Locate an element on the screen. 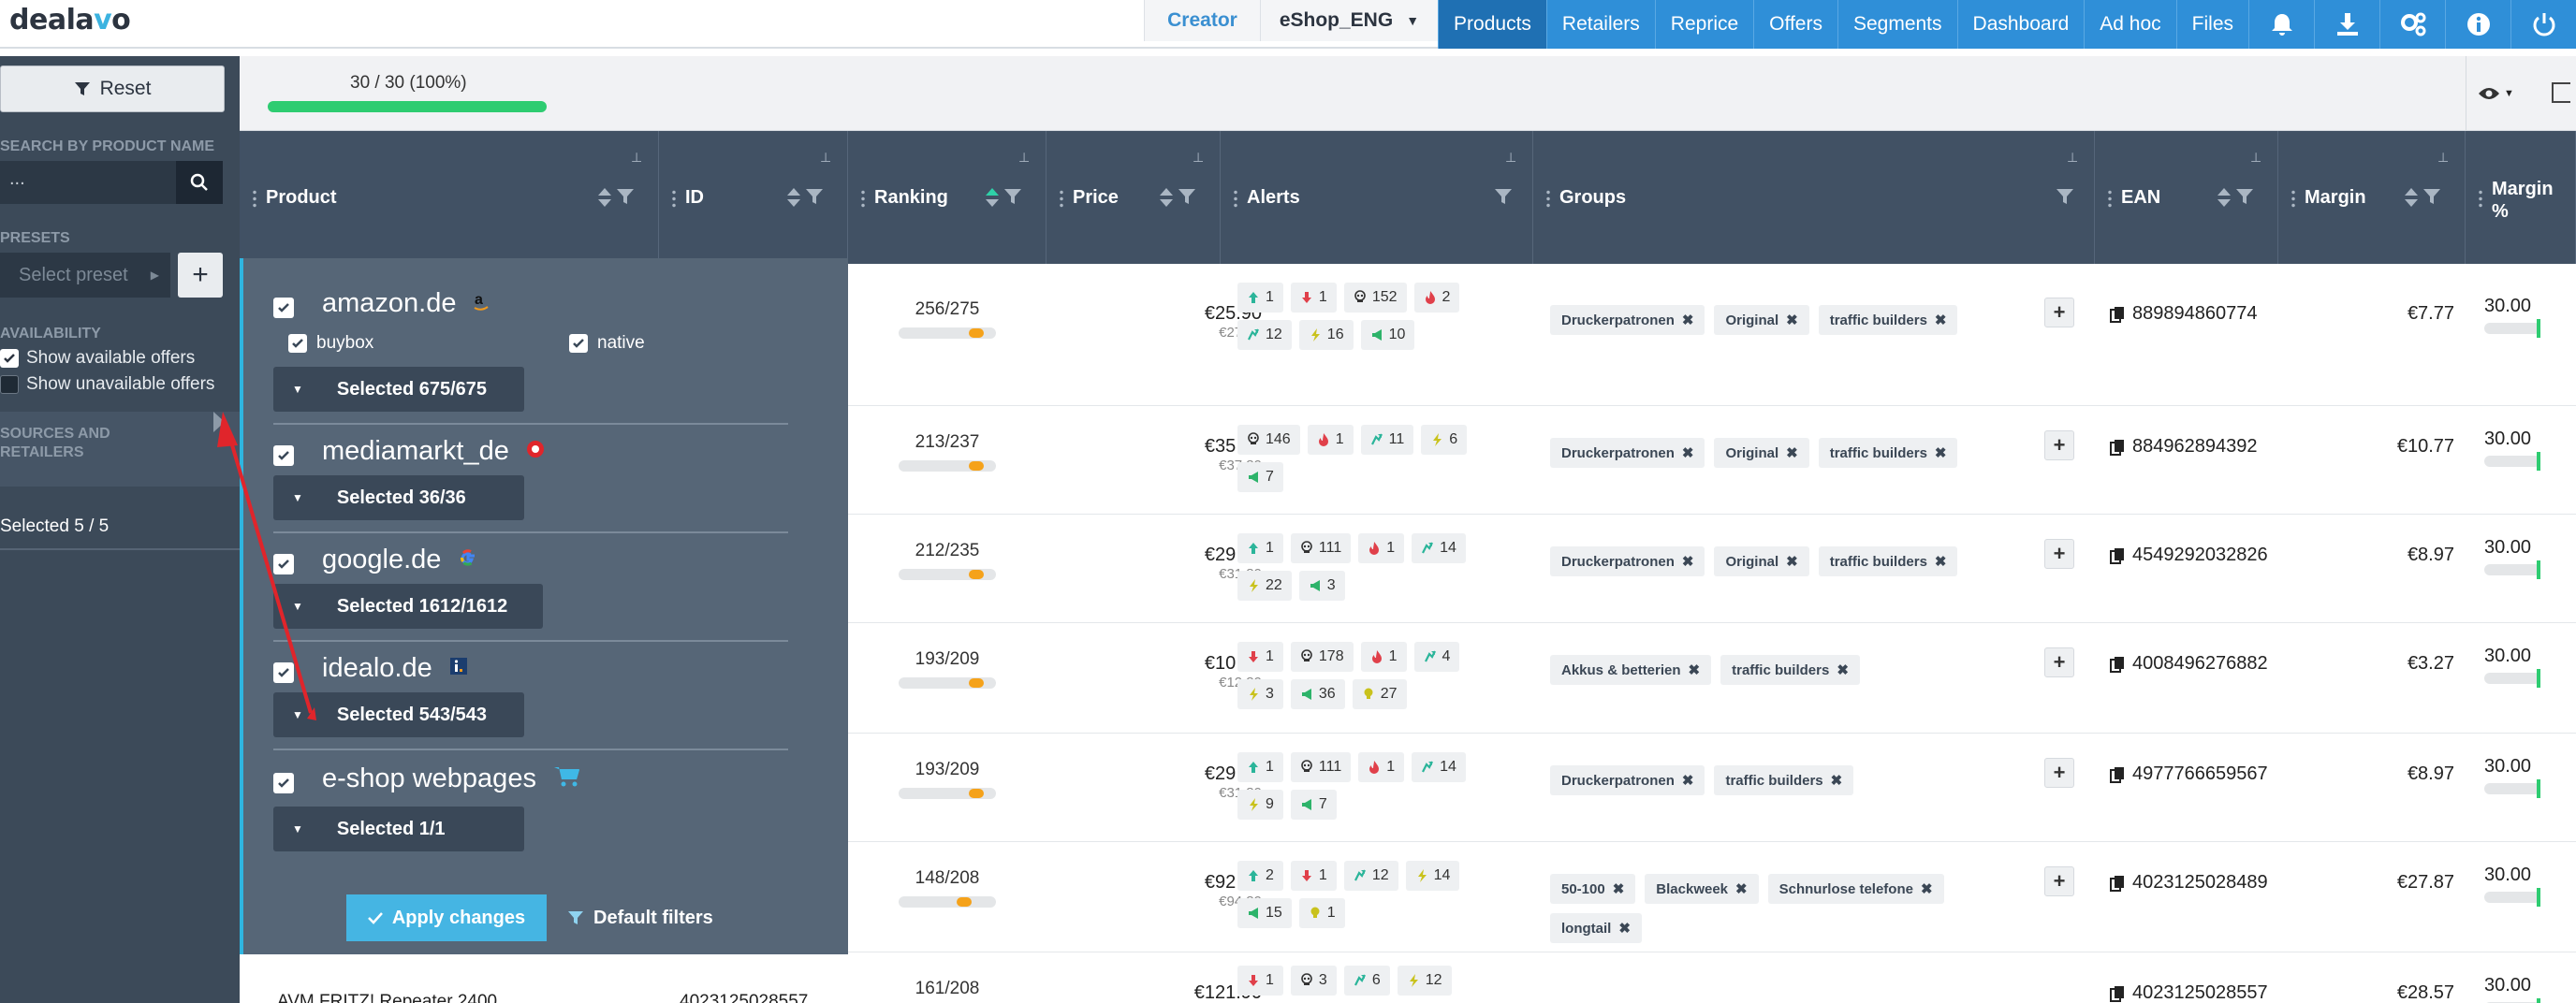 This screenshot has height=1003, width=2576. nav-offers: Offers is located at coordinates (1795, 24).